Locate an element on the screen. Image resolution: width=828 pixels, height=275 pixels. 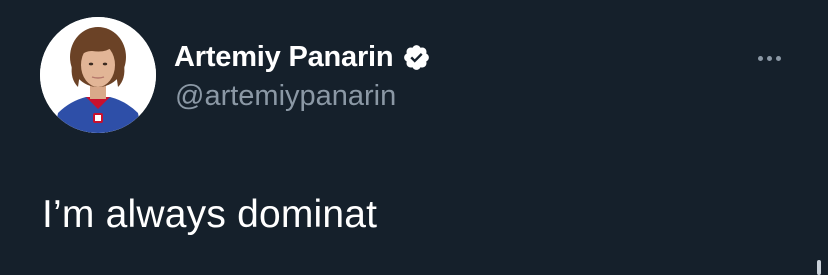
tweet-text: I’m always dominat is located at coordinates (210, 214).